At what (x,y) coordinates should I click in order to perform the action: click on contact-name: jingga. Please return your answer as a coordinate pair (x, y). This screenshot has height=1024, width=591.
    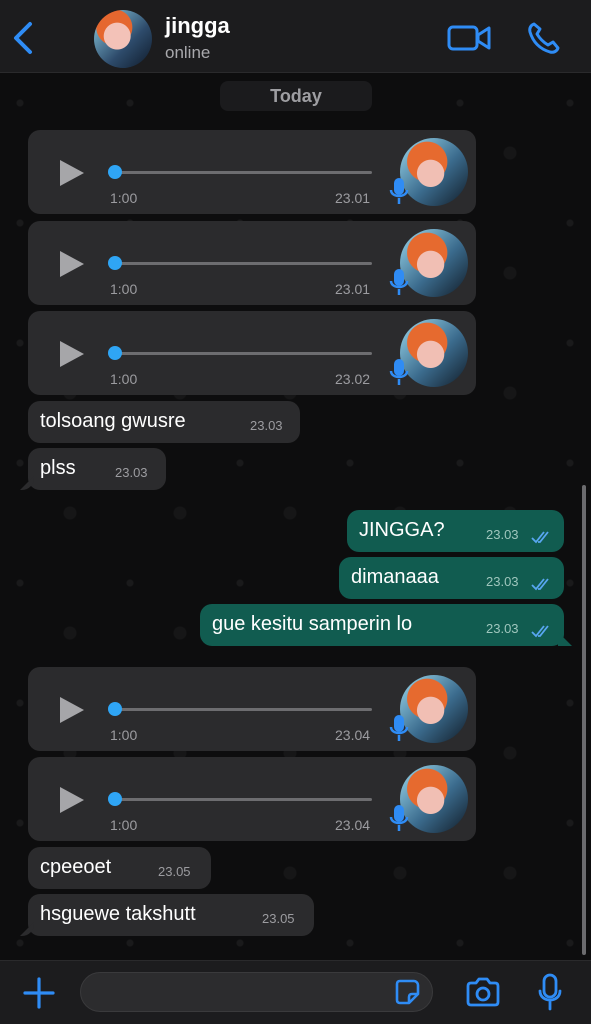
    Looking at the image, I should click on (197, 26).